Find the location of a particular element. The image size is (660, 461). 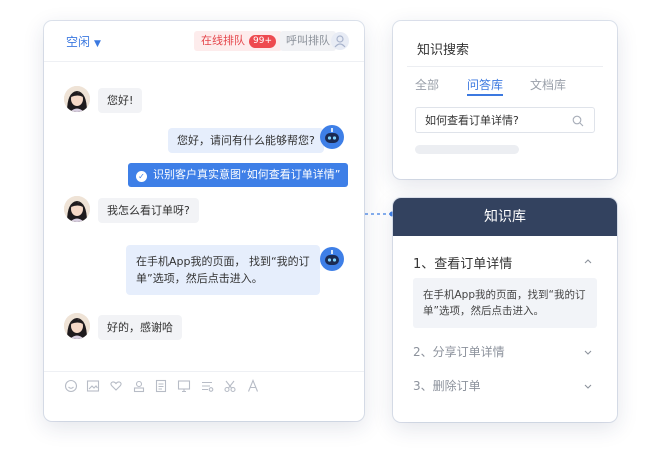

caret-down-icon: ▼ is located at coordinates (97, 44).